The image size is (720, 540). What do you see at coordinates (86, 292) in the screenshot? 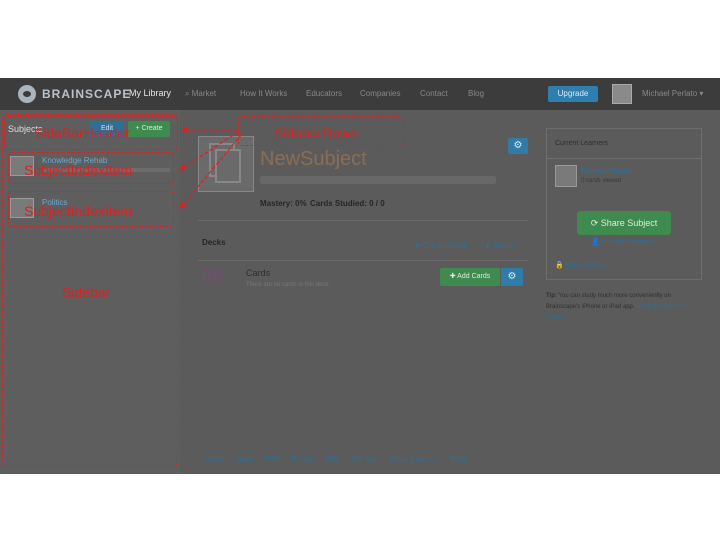
I see `label-sidebar: Sidebar` at bounding box center [86, 292].